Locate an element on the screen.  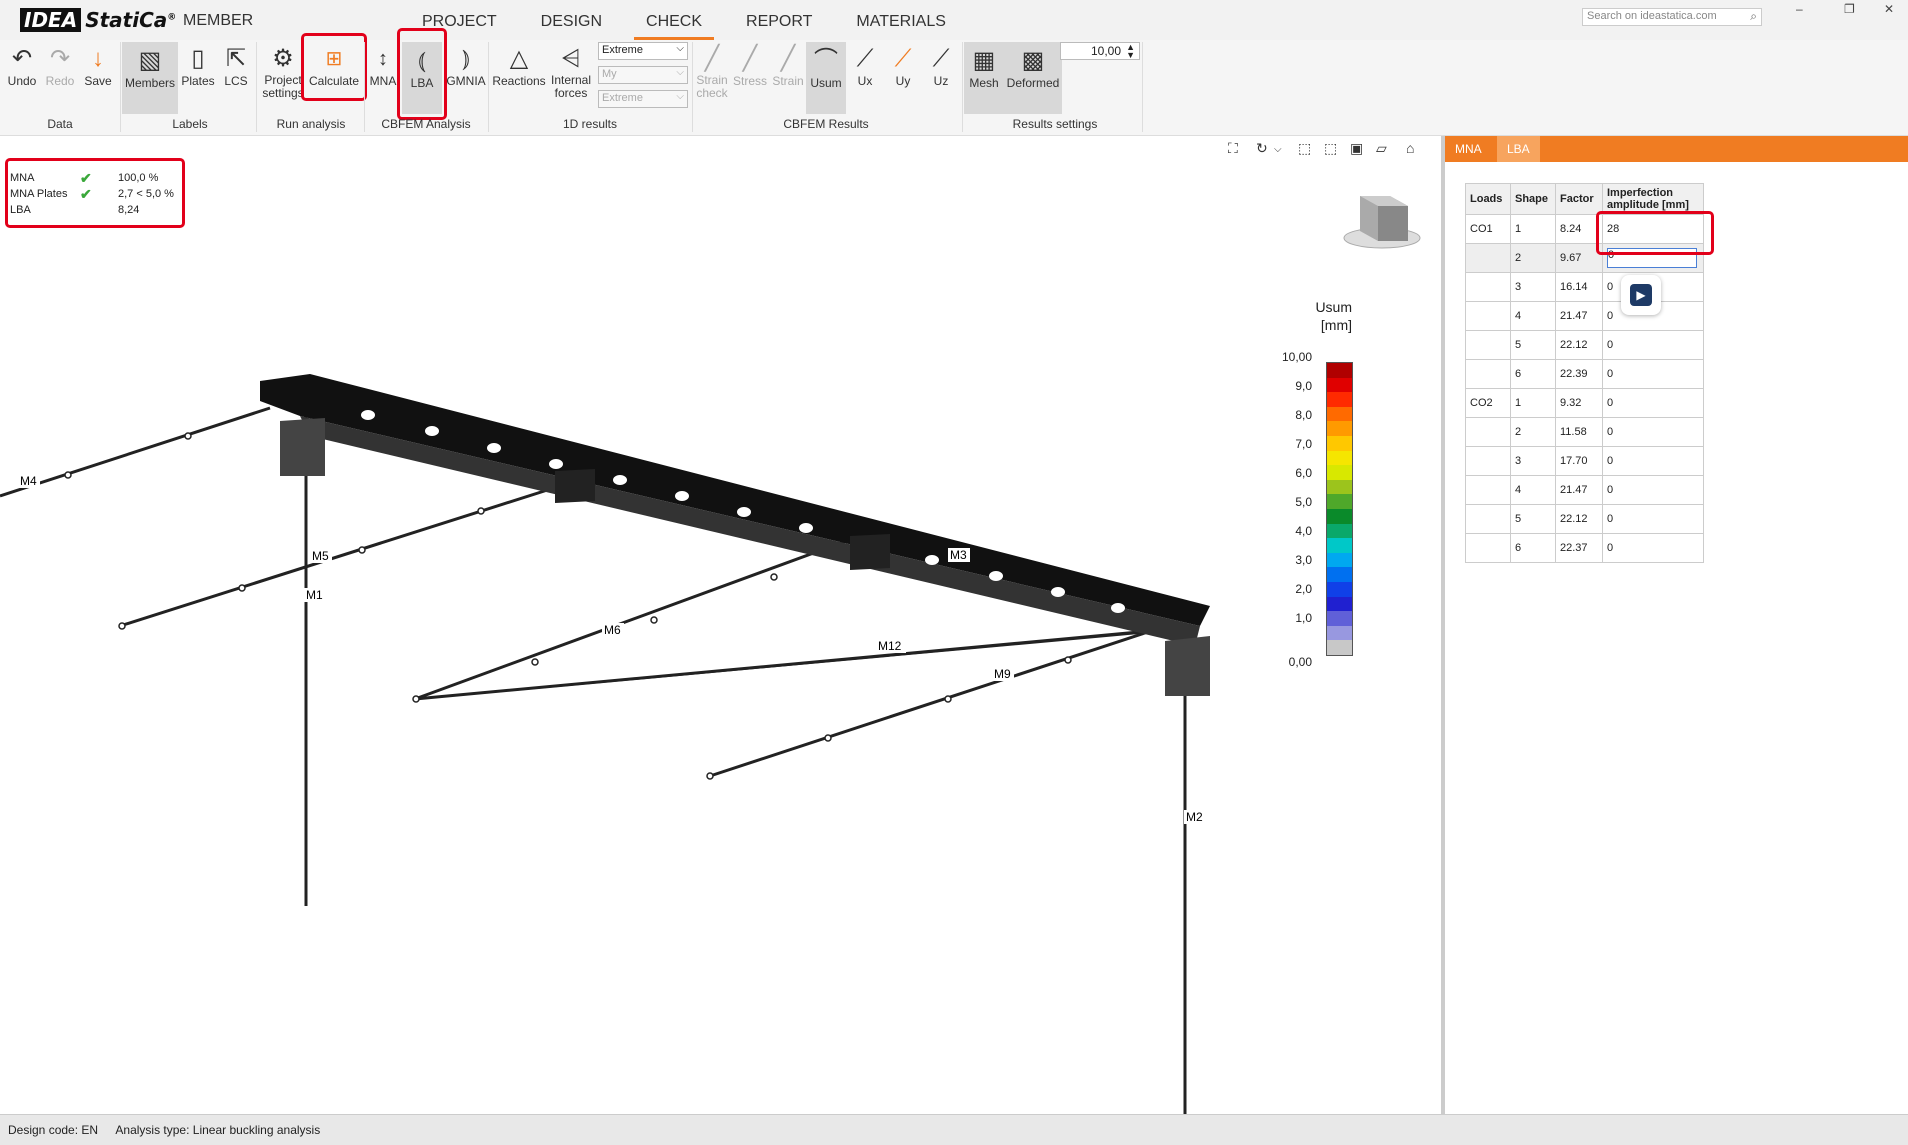
restore-icon: ❐ is located at coordinates (1849, 9).